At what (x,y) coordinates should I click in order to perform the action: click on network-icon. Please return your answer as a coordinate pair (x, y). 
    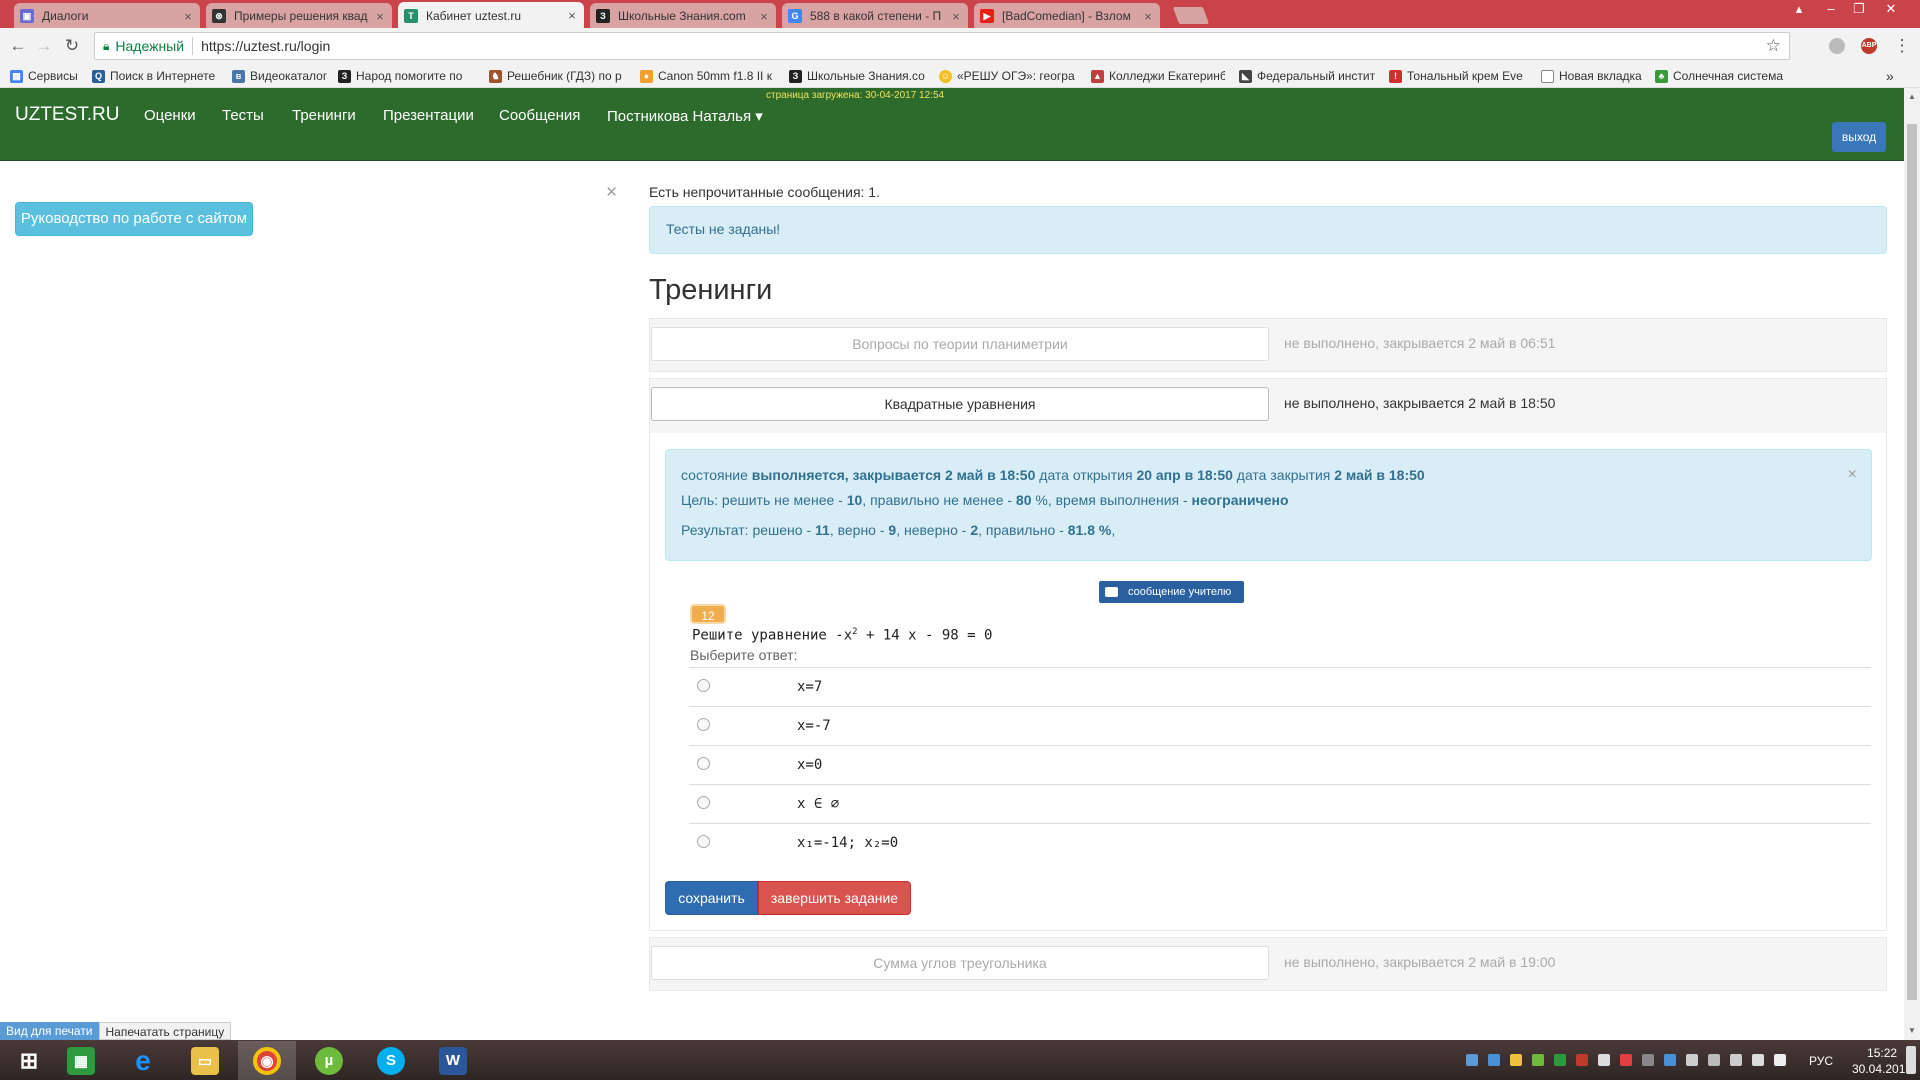
    Looking at the image, I should click on (1758, 1060).